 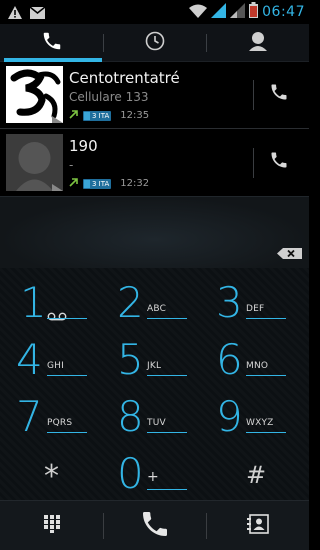 I want to click on tab-call-log, so click(x=154, y=43).